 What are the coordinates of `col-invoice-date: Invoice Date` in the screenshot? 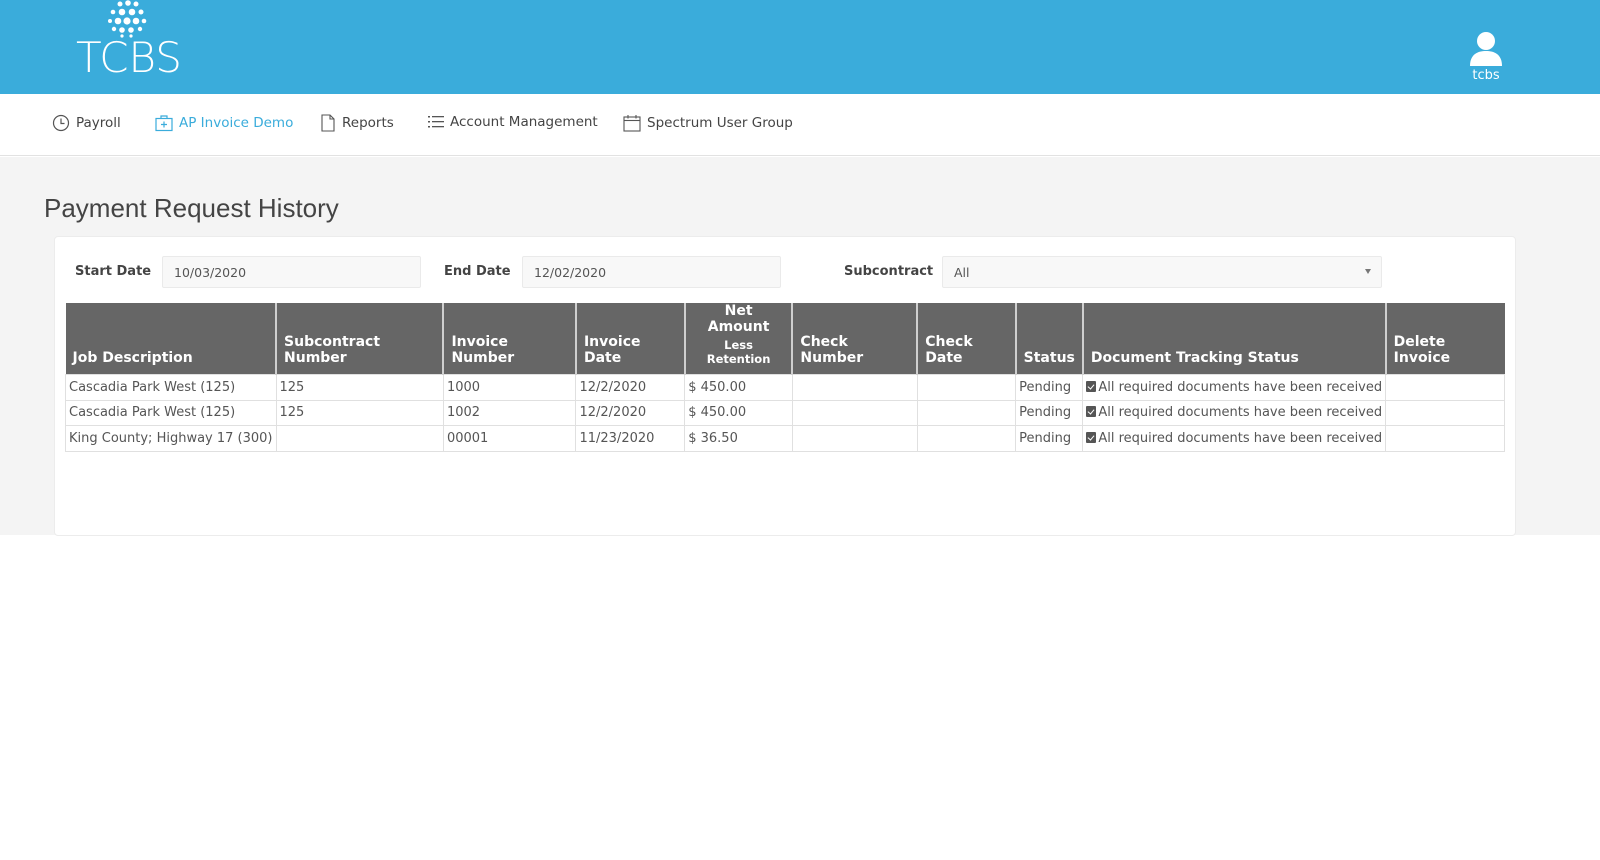 It's located at (629, 339).